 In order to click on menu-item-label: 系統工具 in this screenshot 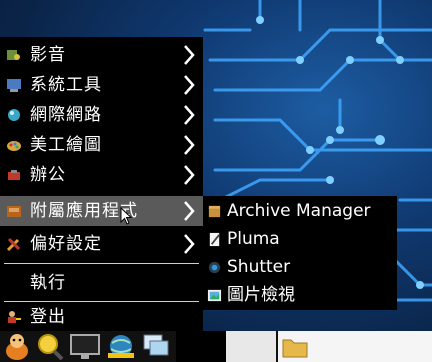, I will do `click(66, 85)`.